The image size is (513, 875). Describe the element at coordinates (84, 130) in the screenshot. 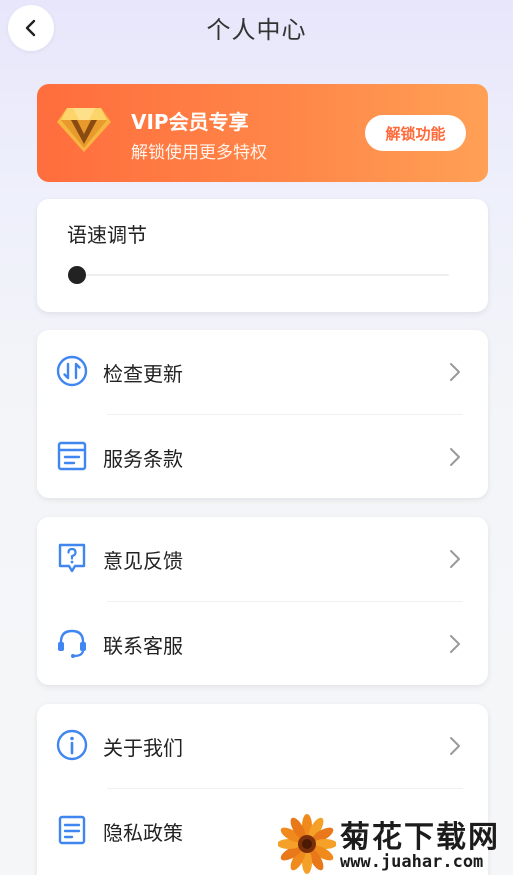

I see `vip-diamond-icon` at that location.